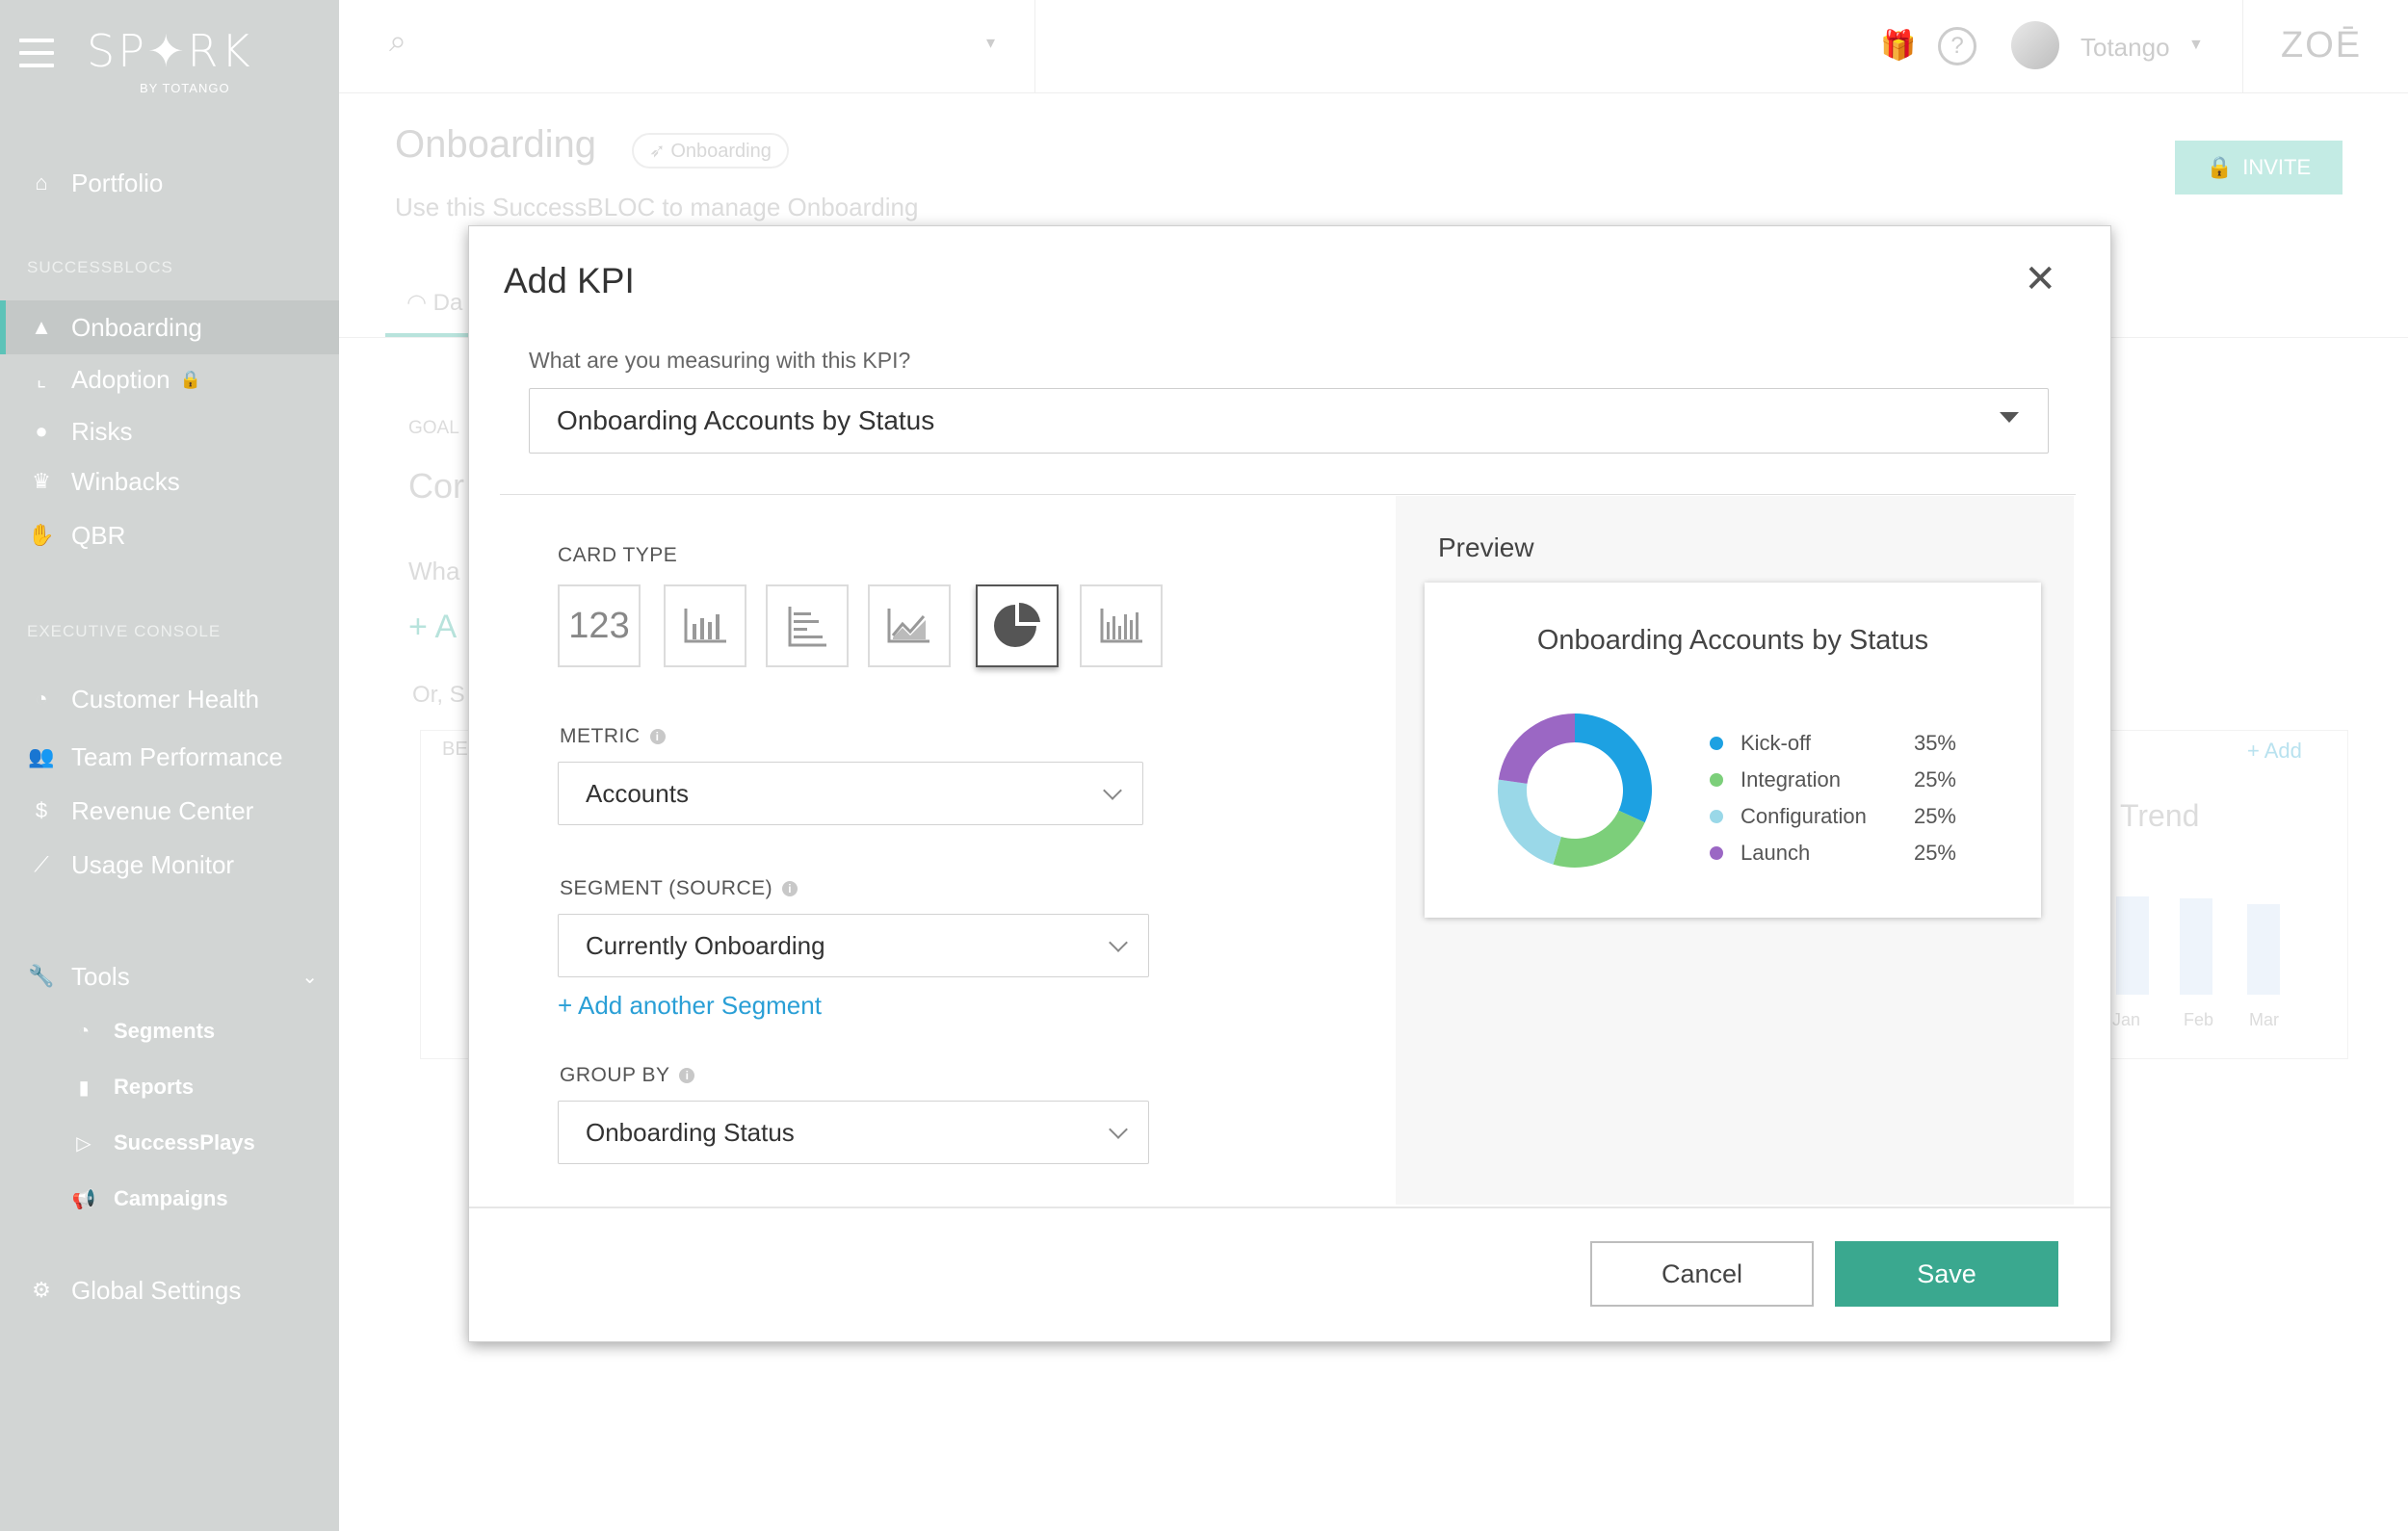 The width and height of the screenshot is (2408, 1531). What do you see at coordinates (2274, 751) in the screenshot?
I see `add-card-link: + Add` at bounding box center [2274, 751].